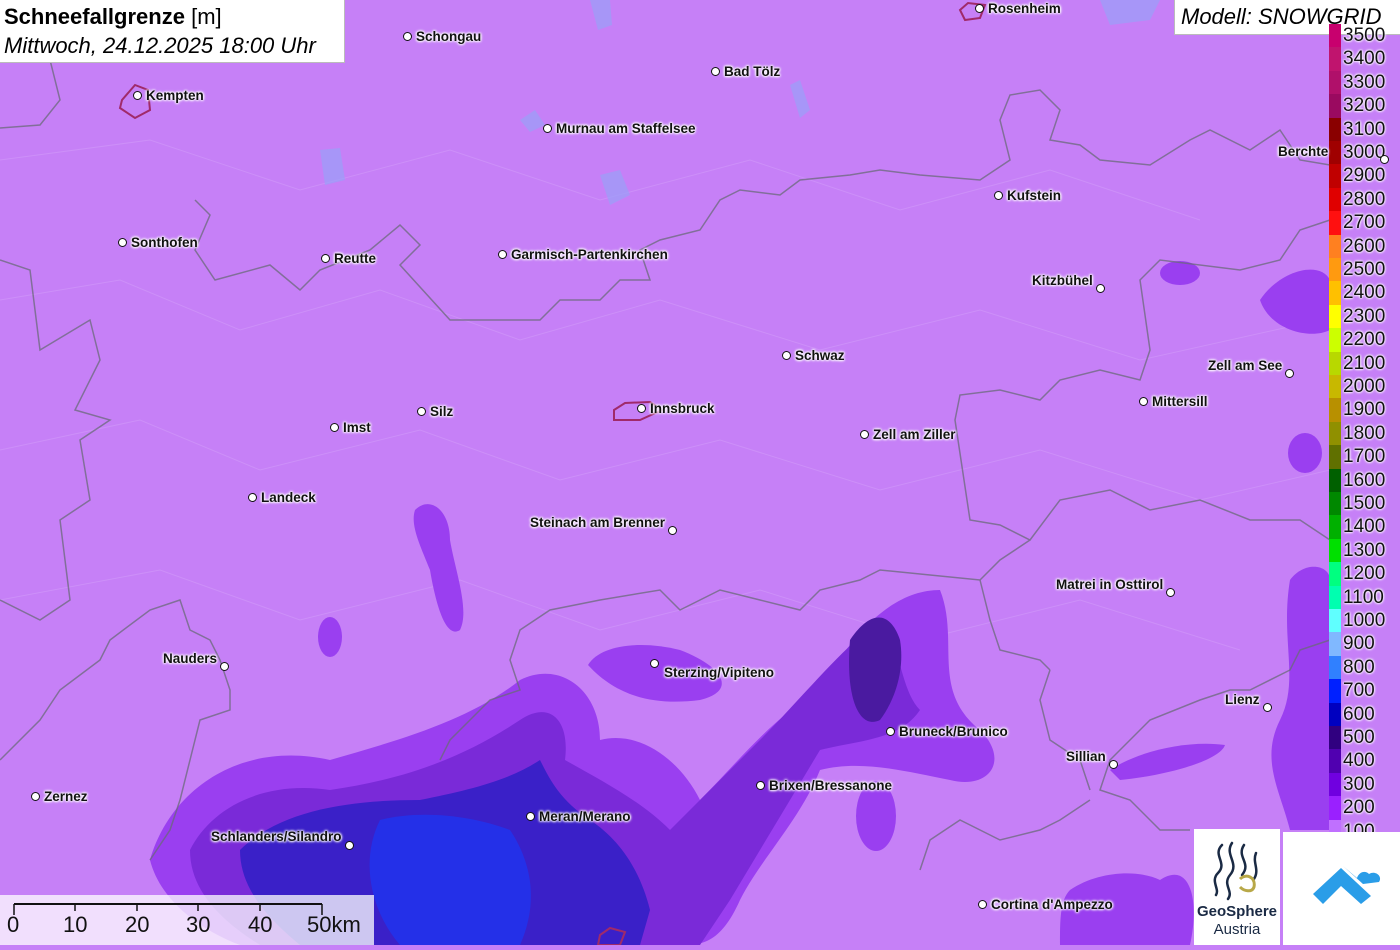 The width and height of the screenshot is (1400, 950). Describe the element at coordinates (1364, 620) in the screenshot. I see `legend-label: 1000` at that location.